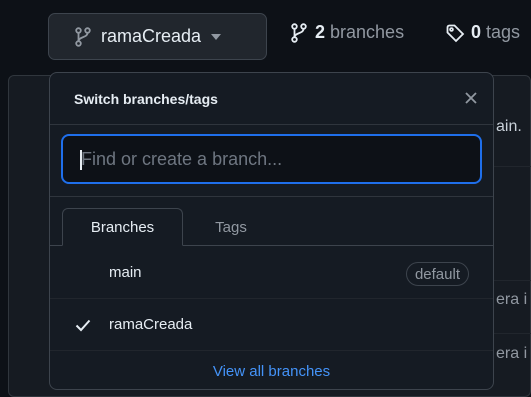  Describe the element at coordinates (471, 98) in the screenshot. I see `close-icon` at that location.